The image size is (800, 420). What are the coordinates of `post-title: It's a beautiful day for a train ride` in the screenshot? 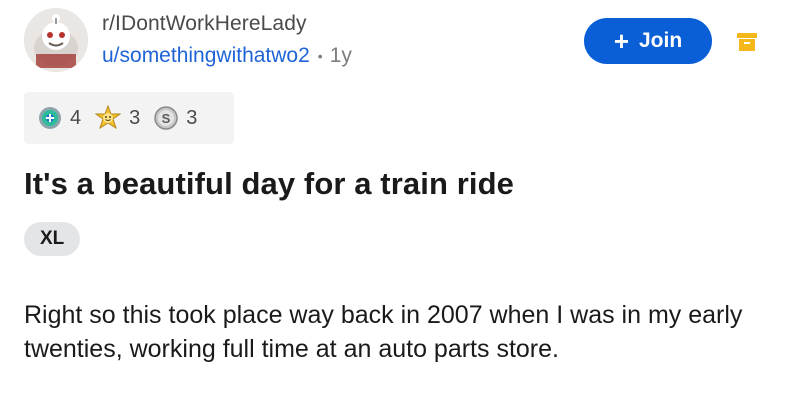 It's located at (269, 184).